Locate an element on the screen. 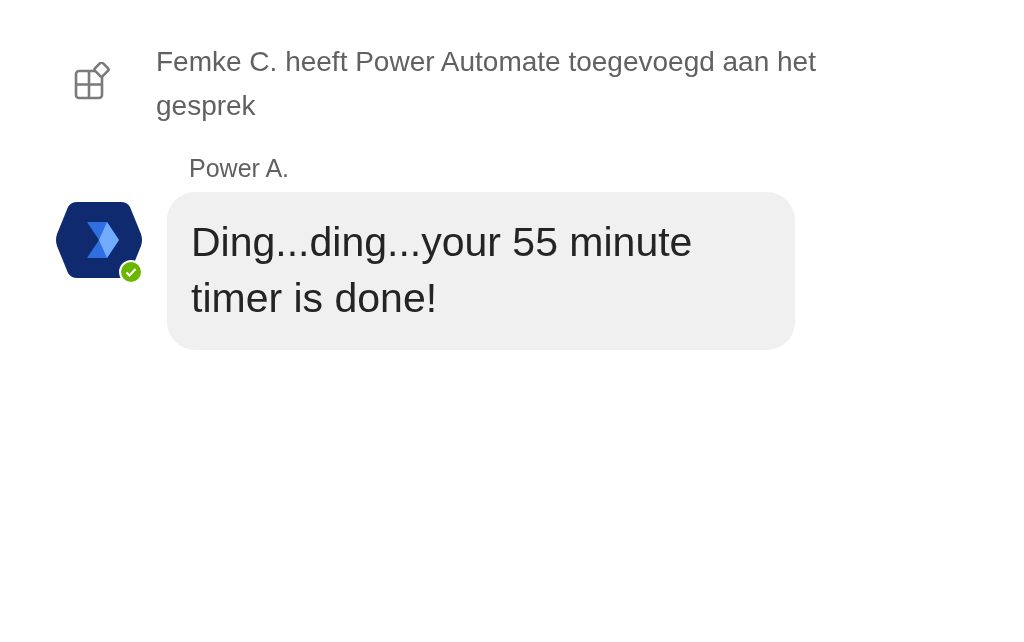 The width and height of the screenshot is (1024, 642). sender-name: Power A. is located at coordinates (240, 168).